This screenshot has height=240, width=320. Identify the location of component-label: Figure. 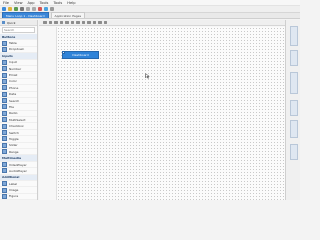
(14, 196).